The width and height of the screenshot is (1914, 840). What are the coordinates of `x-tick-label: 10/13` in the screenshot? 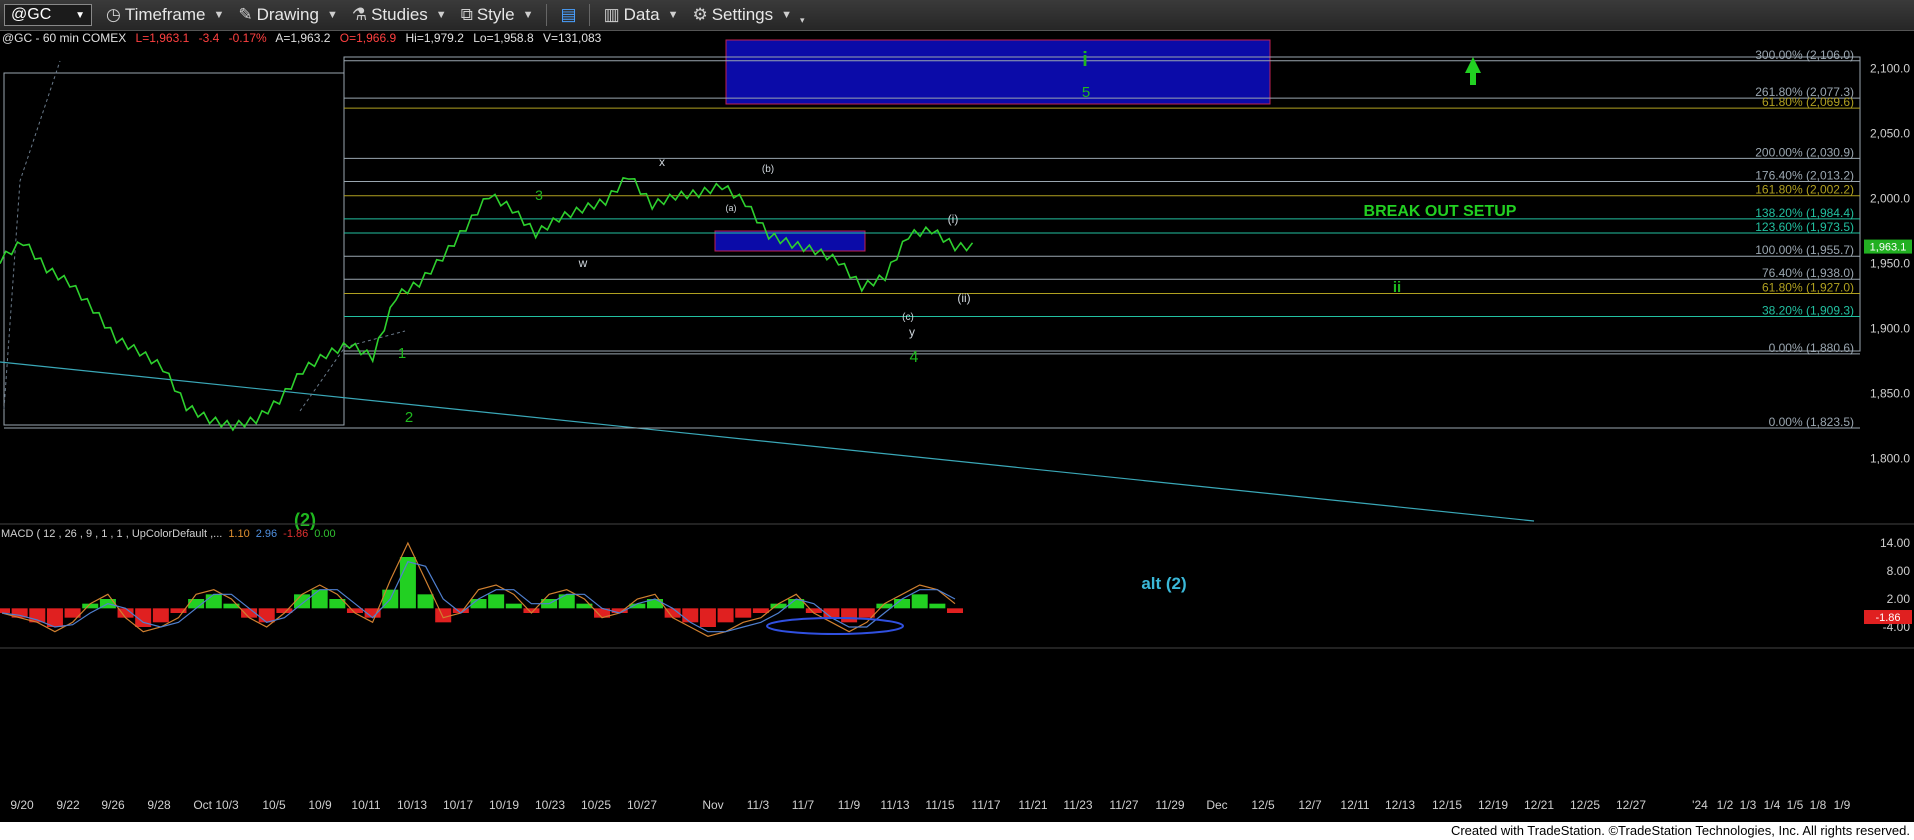 It's located at (412, 805).